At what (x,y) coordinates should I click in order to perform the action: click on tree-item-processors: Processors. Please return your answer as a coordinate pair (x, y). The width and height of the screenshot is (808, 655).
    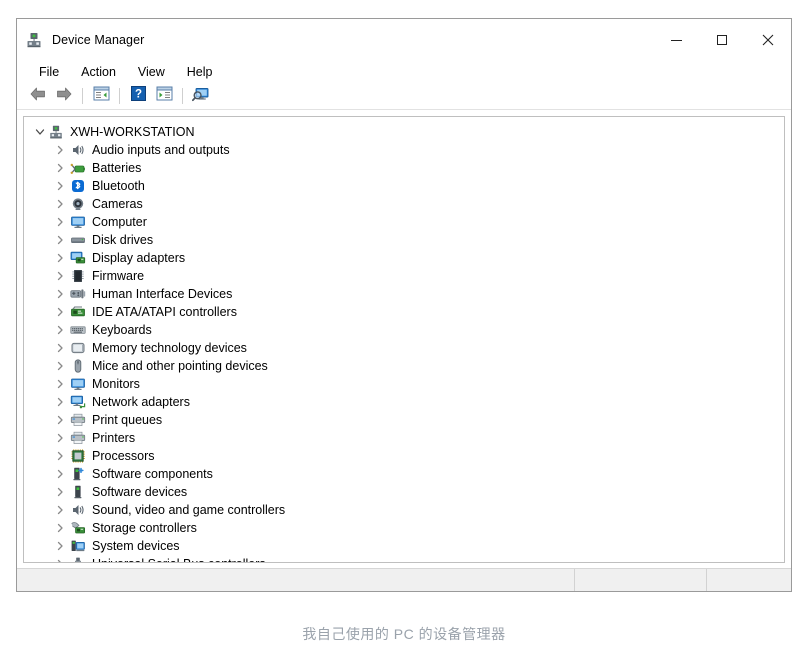
    Looking at the image, I should click on (404, 456).